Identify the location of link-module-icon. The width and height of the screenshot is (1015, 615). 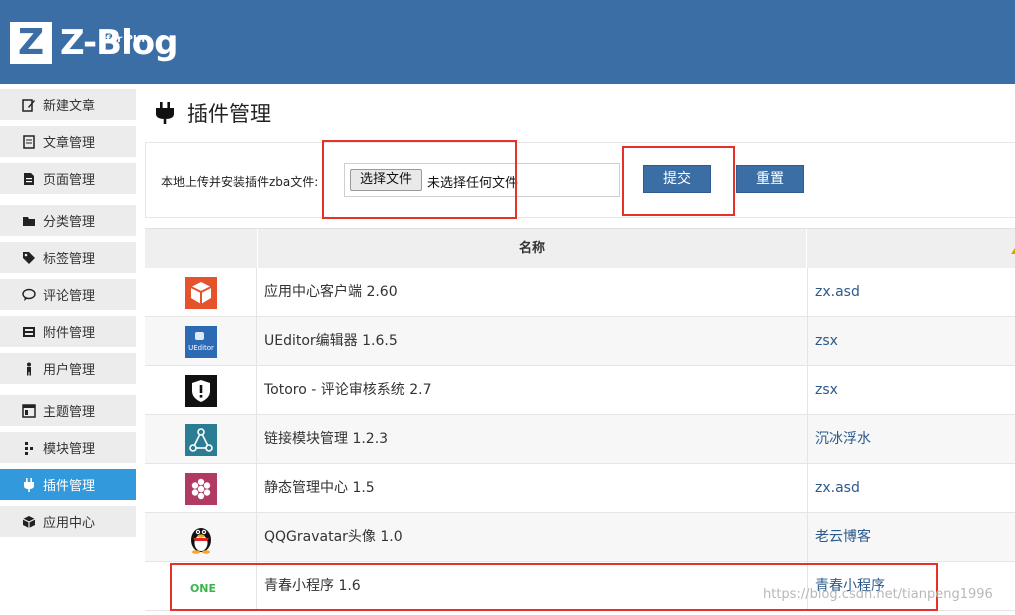
(201, 440).